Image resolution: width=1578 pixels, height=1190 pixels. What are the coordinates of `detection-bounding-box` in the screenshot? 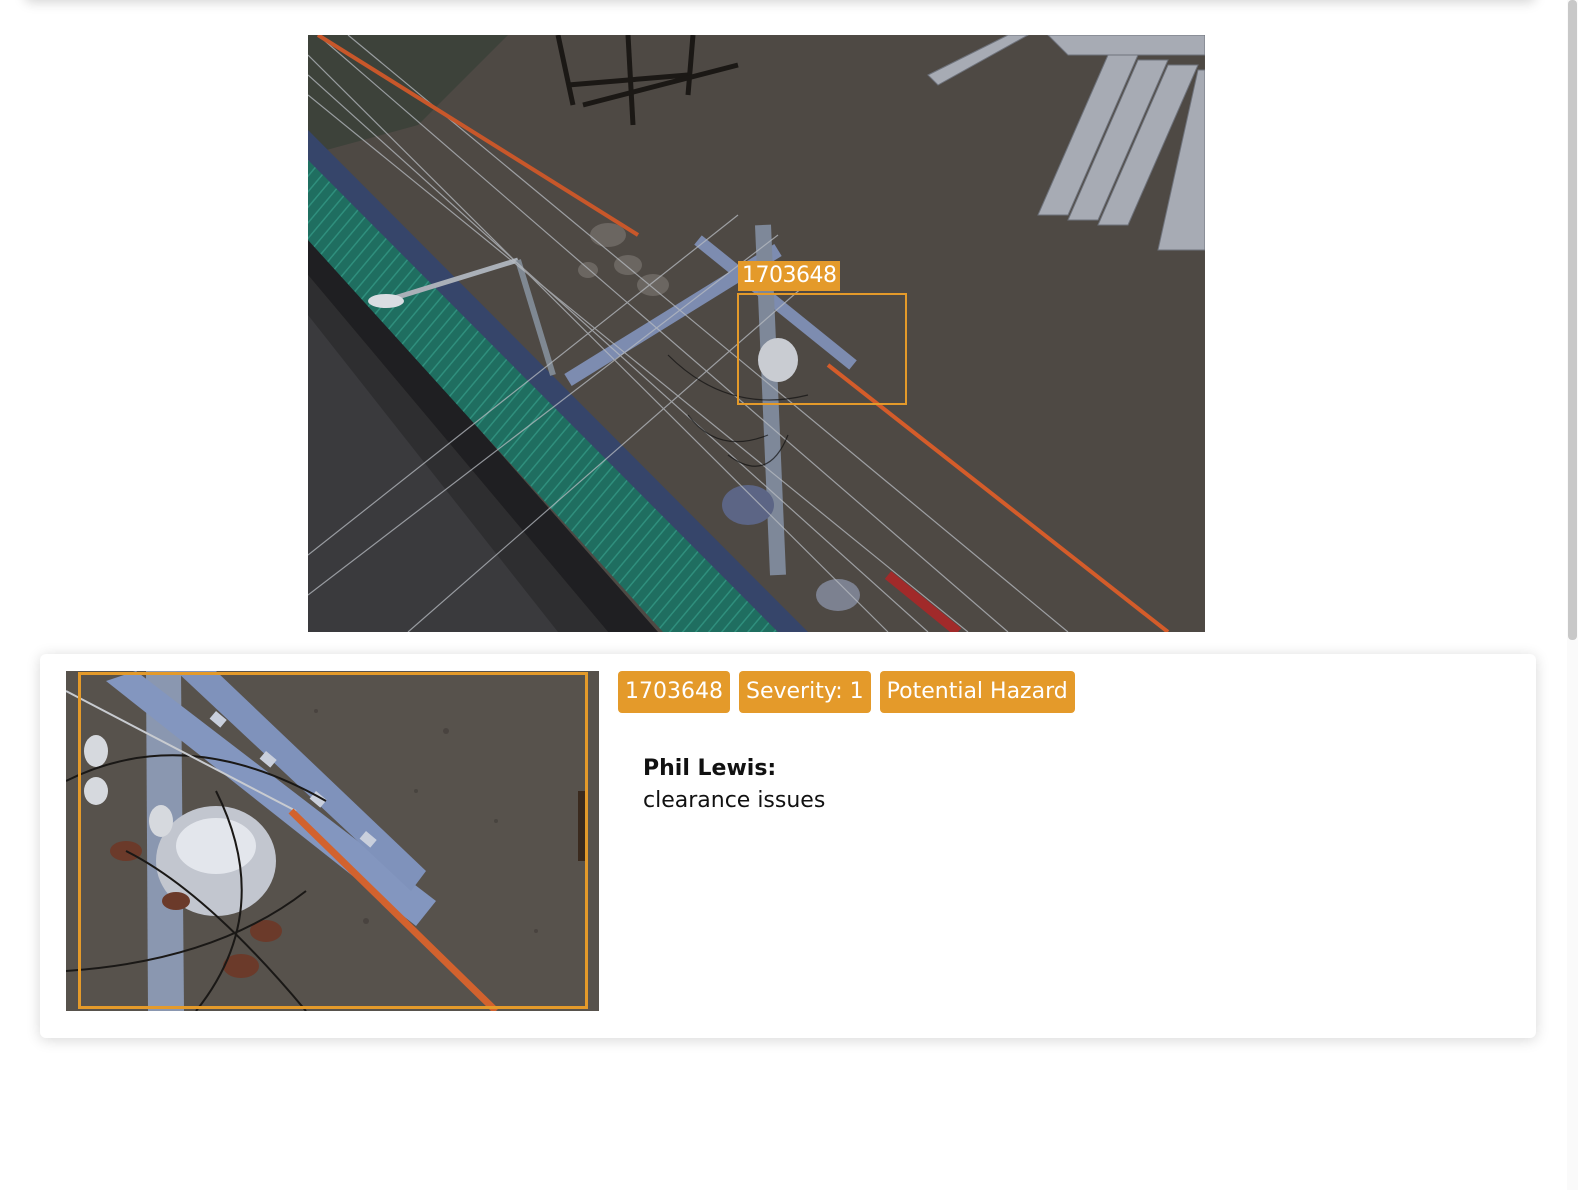 It's located at (822, 349).